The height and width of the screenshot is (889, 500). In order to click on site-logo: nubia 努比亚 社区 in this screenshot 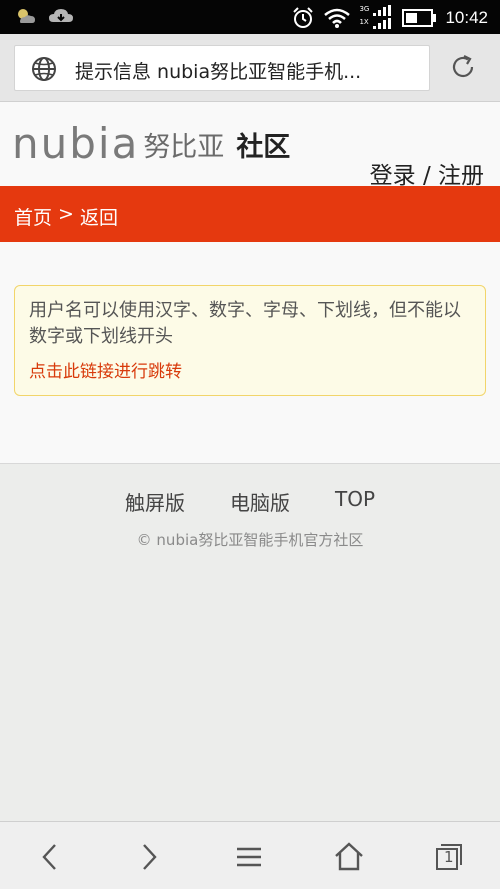, I will do `click(151, 144)`.